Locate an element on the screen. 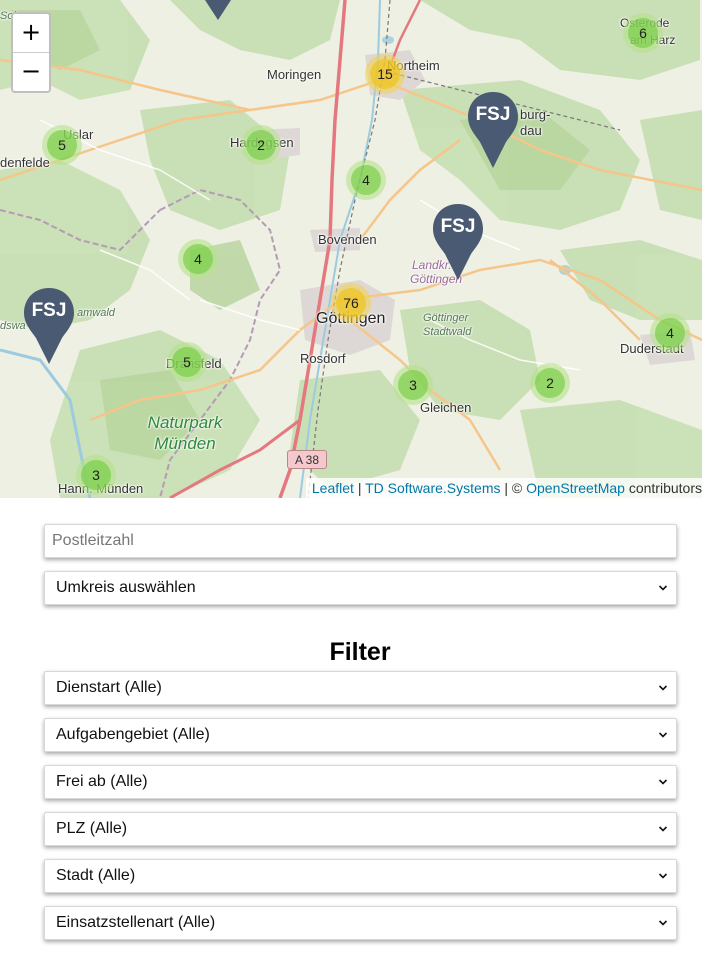 The image size is (702, 959). radius-select-label: Umkreis auswählen is located at coordinates (126, 587).